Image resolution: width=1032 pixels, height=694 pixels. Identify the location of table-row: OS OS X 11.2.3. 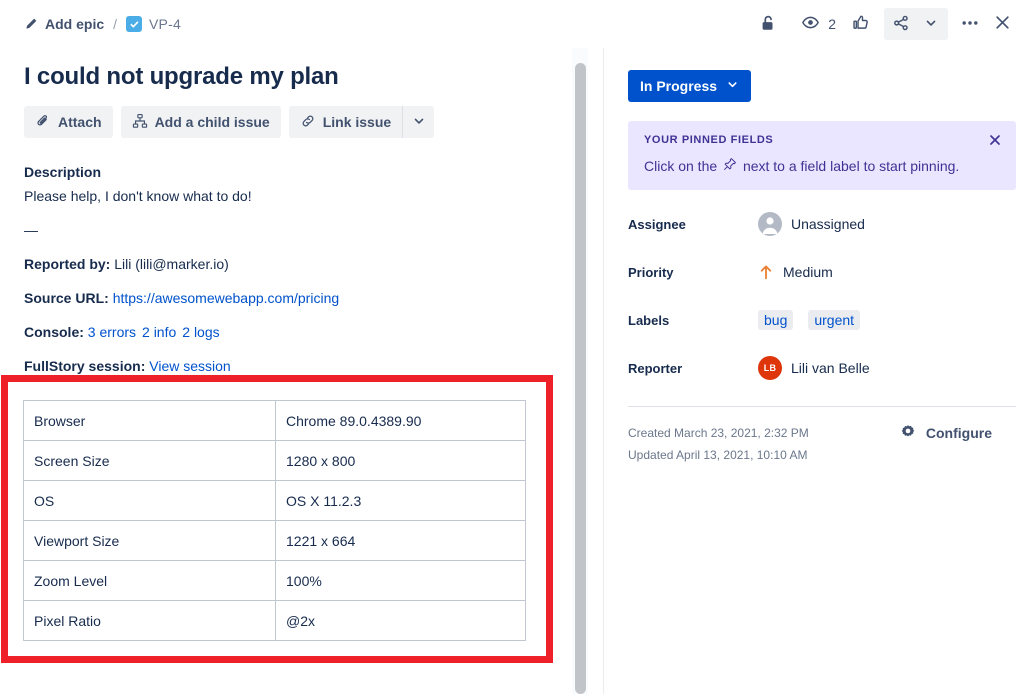
(274, 500).